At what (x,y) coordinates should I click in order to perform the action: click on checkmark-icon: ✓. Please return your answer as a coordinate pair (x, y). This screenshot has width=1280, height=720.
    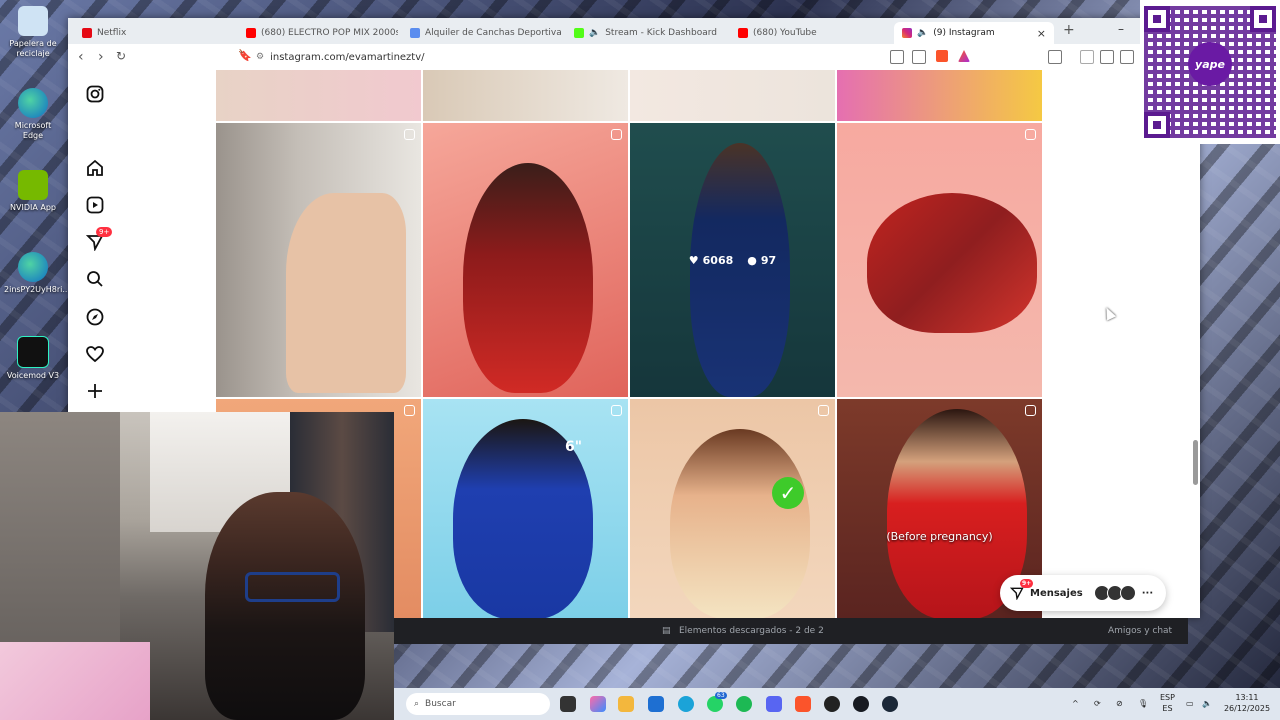
    Looking at the image, I should click on (788, 493).